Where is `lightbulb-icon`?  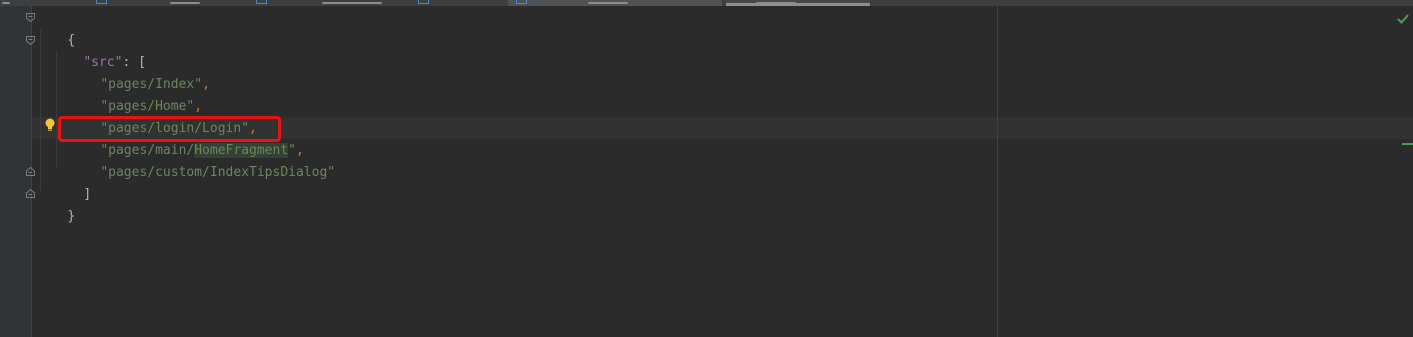
lightbulb-icon is located at coordinates (50, 125).